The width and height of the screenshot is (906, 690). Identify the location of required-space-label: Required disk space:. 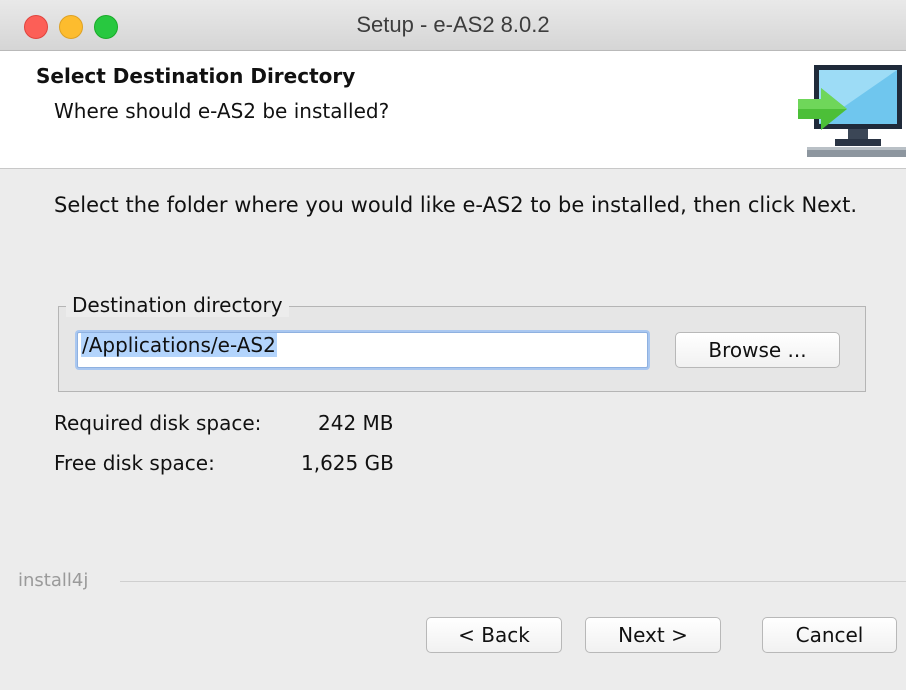
(158, 423).